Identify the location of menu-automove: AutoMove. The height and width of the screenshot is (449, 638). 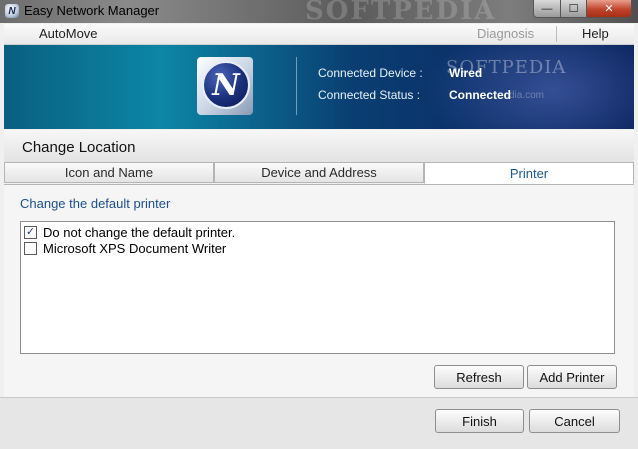
(68, 33).